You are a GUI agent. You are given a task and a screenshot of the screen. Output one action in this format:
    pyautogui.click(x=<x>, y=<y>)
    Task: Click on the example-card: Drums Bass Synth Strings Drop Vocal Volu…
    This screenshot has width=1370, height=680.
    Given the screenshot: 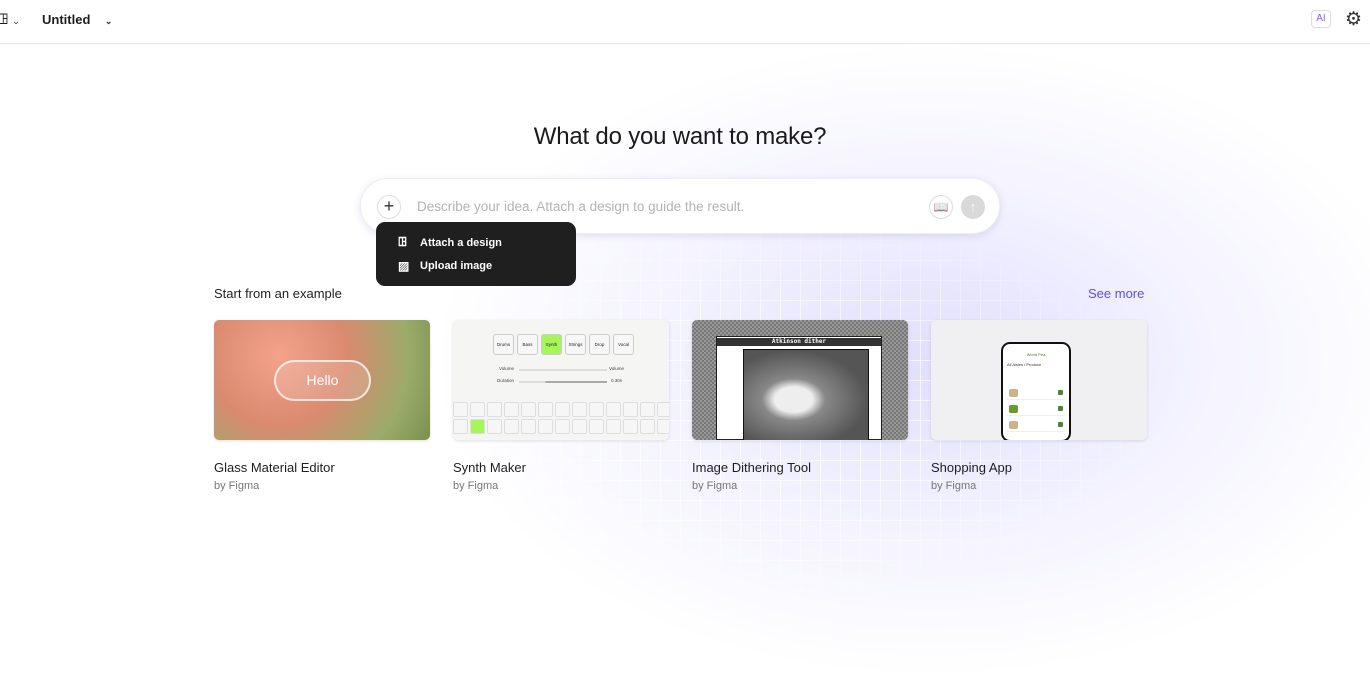 What is the action you would take?
    pyautogui.click(x=561, y=406)
    